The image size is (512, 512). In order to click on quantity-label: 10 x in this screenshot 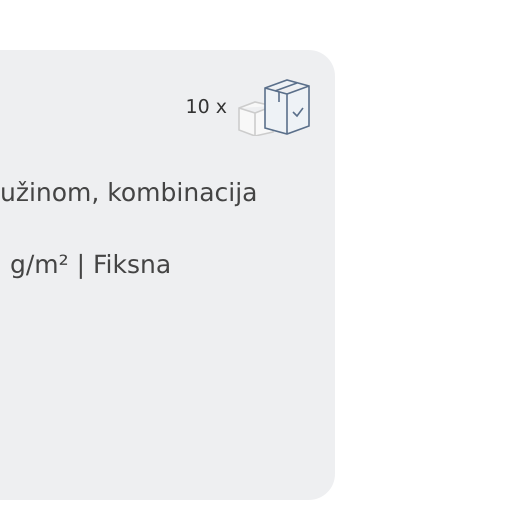, I will do `click(206, 107)`.